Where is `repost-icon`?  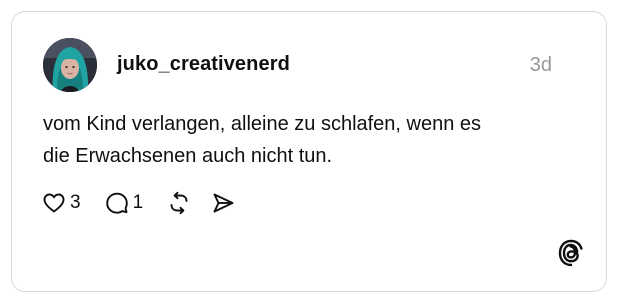
repost-icon is located at coordinates (179, 203).